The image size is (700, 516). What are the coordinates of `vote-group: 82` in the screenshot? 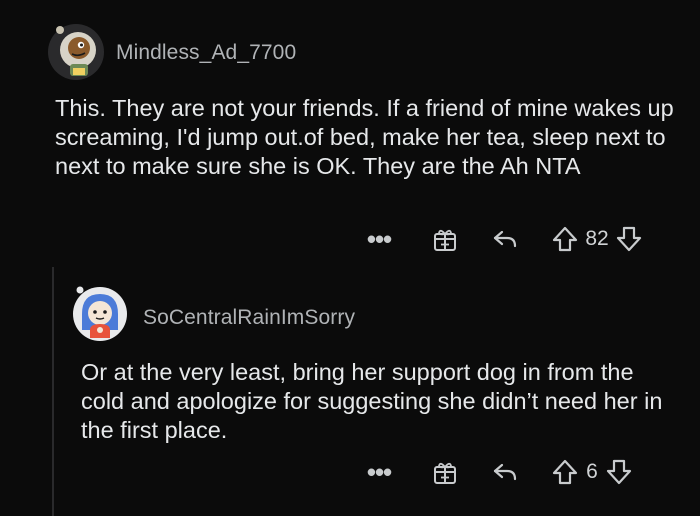 It's located at (597, 239).